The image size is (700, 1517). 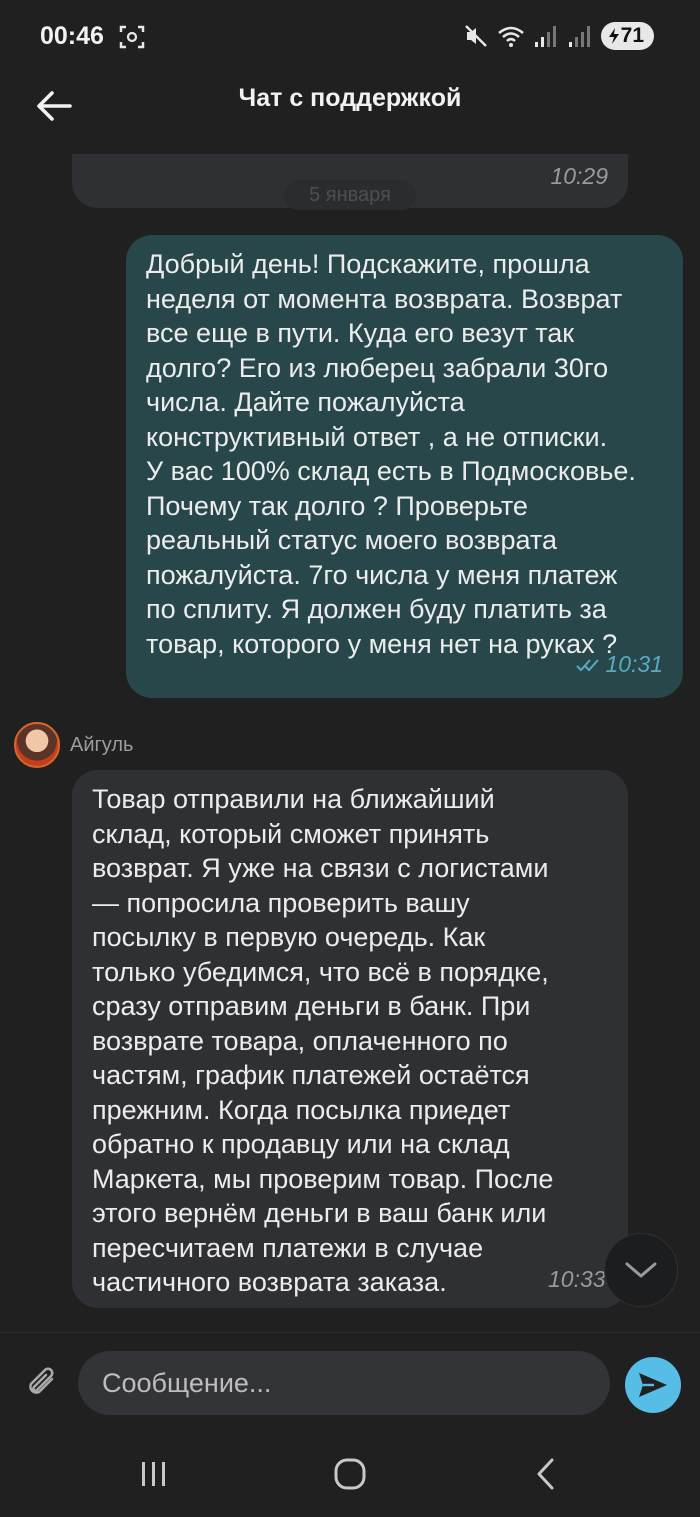 What do you see at coordinates (350, 36) in the screenshot?
I see `status-bar: 00:46 71` at bounding box center [350, 36].